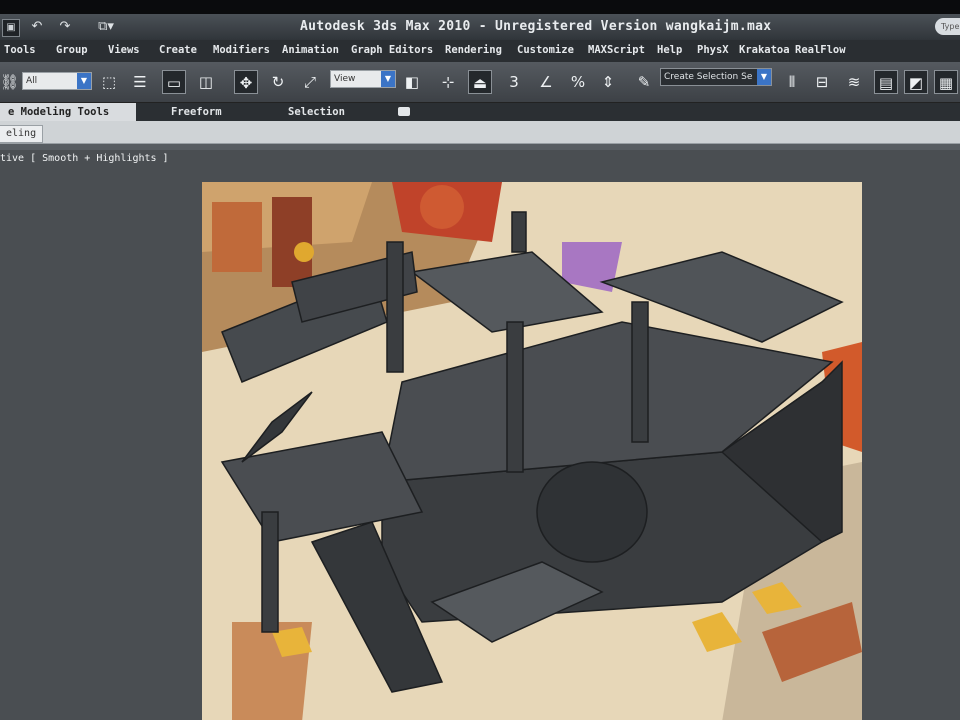 The height and width of the screenshot is (720, 960). What do you see at coordinates (68, 112) in the screenshot?
I see `tab-graphite-modeling-tools: e Modeling Tools` at bounding box center [68, 112].